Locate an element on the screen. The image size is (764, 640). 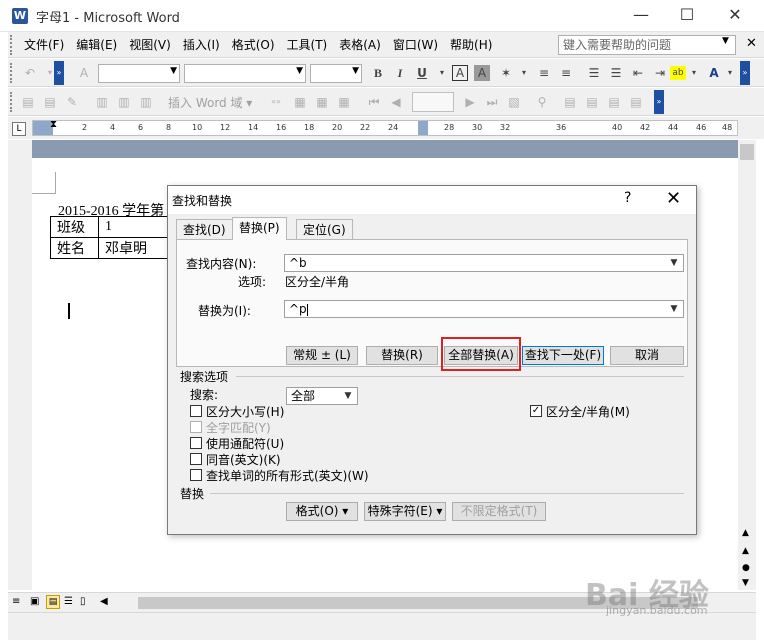
word-app-icon: W is located at coordinates (20, 16).